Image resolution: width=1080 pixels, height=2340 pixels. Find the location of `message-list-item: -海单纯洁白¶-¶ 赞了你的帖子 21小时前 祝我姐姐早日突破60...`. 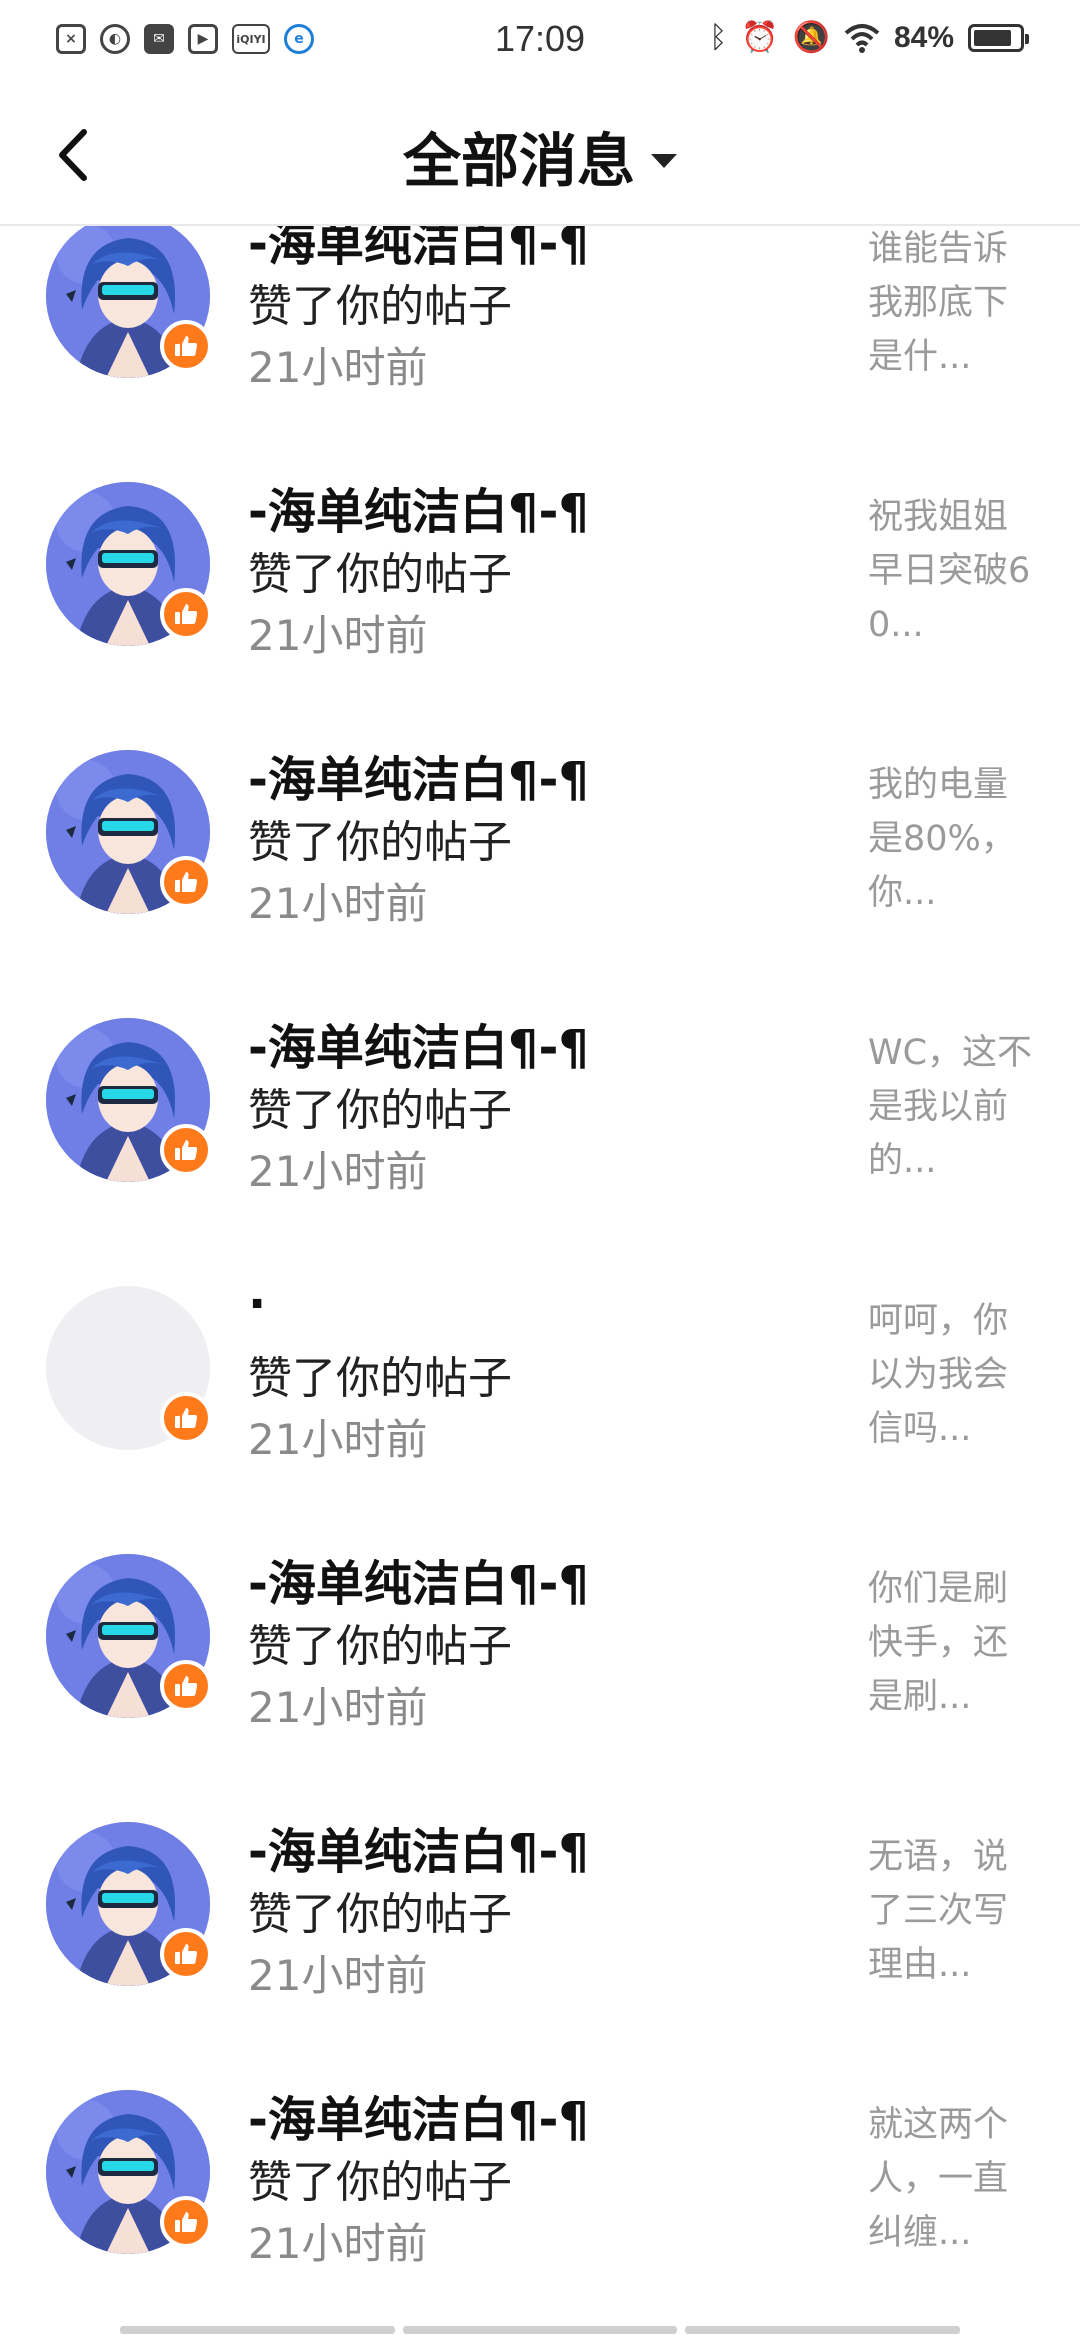

message-list-item: -海单纯洁白¶-¶ 赞了你的帖子 21小时前 祝我姐姐早日突破60... is located at coordinates (540, 568).